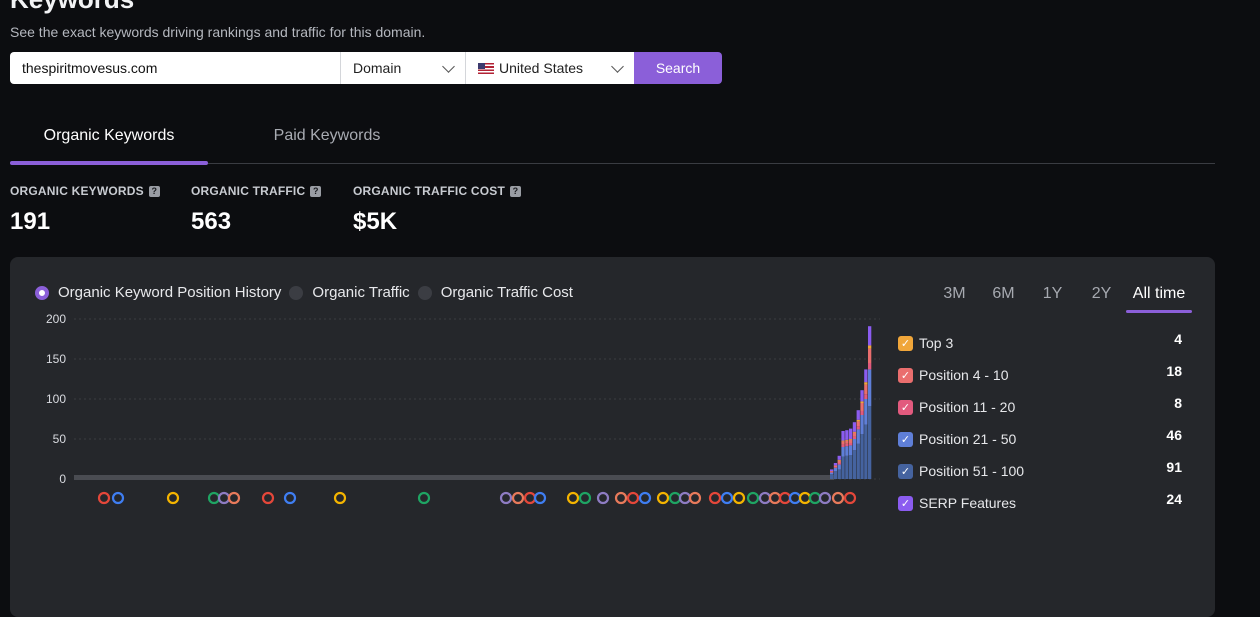 This screenshot has width=1260, height=617. Describe the element at coordinates (1052, 294) in the screenshot. I see `range-1y: 1Y` at that location.